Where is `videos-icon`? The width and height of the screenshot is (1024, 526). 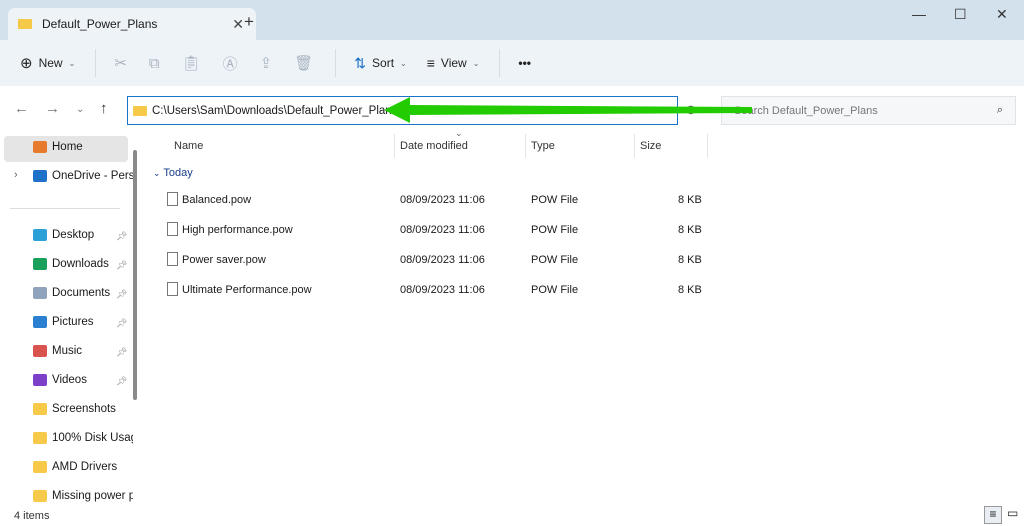 videos-icon is located at coordinates (40, 380).